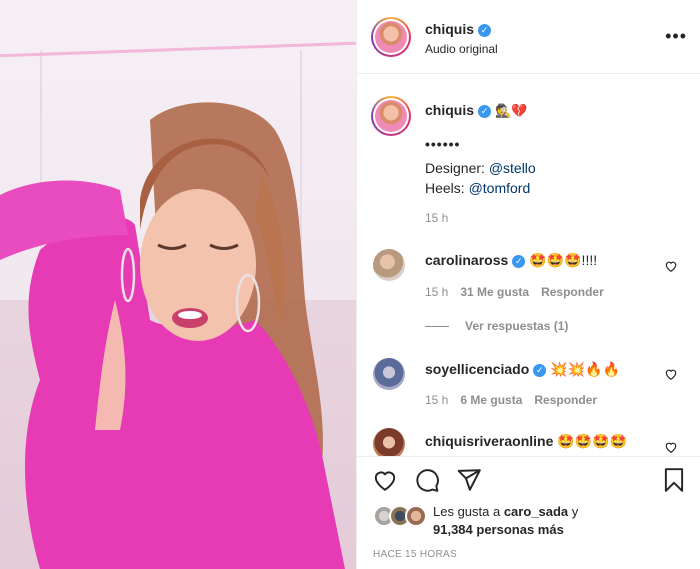 Image resolution: width=700 pixels, height=569 pixels. Describe the element at coordinates (443, 144) in the screenshot. I see `caption-dots: ••••••` at that location.